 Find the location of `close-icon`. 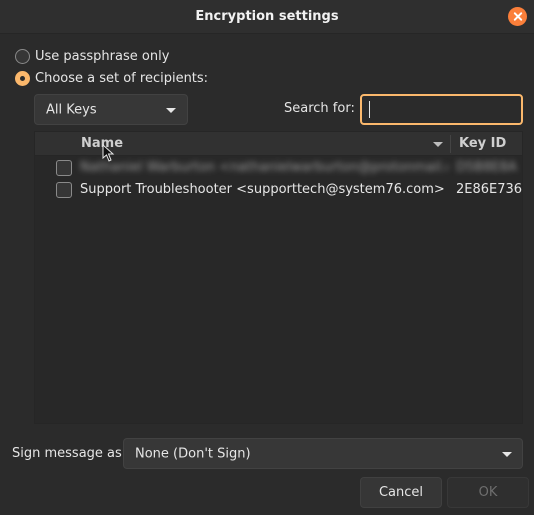

close-icon is located at coordinates (517, 16).